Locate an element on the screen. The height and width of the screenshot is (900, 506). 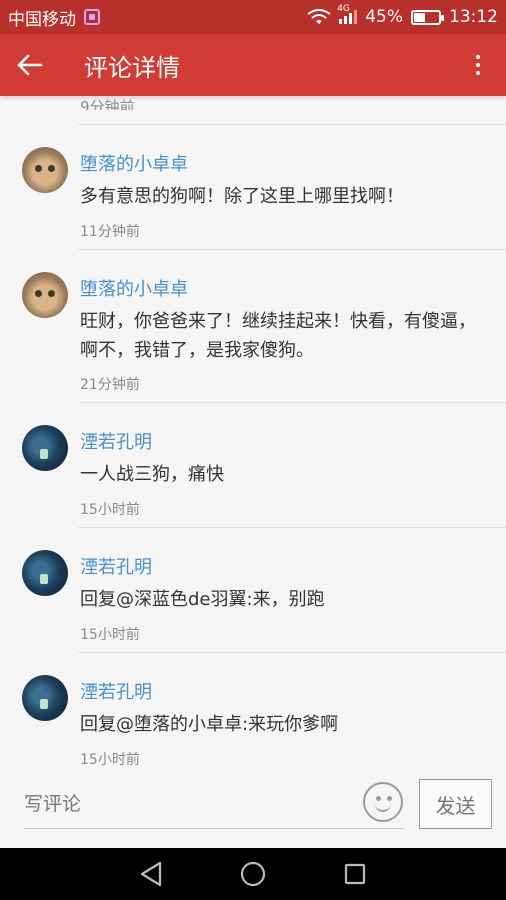
back-arrow-icon is located at coordinates (30, 65).